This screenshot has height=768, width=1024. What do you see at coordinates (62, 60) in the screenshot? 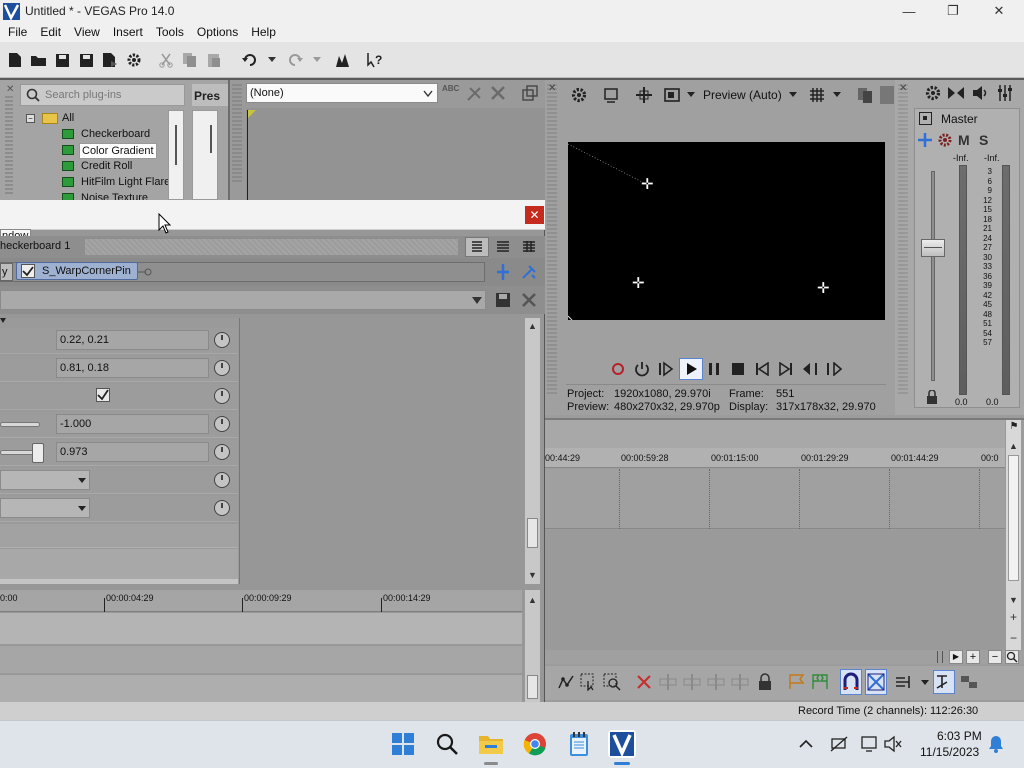
I see `save-icon` at bounding box center [62, 60].